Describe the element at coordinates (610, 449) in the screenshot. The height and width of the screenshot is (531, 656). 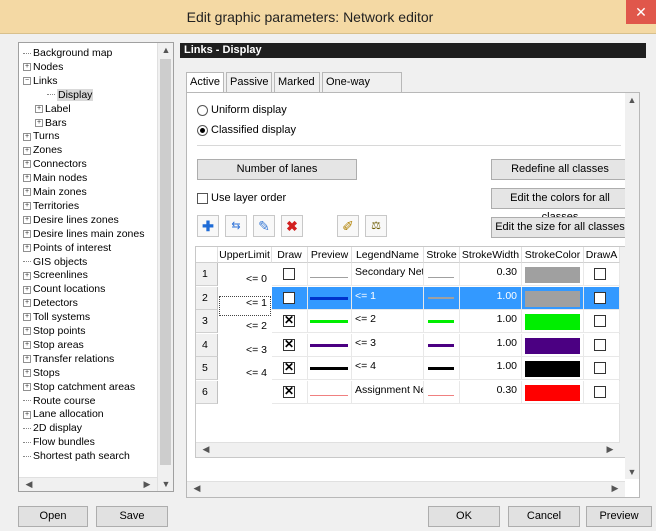
I see `grid-scroll-right-icon: ▶` at that location.